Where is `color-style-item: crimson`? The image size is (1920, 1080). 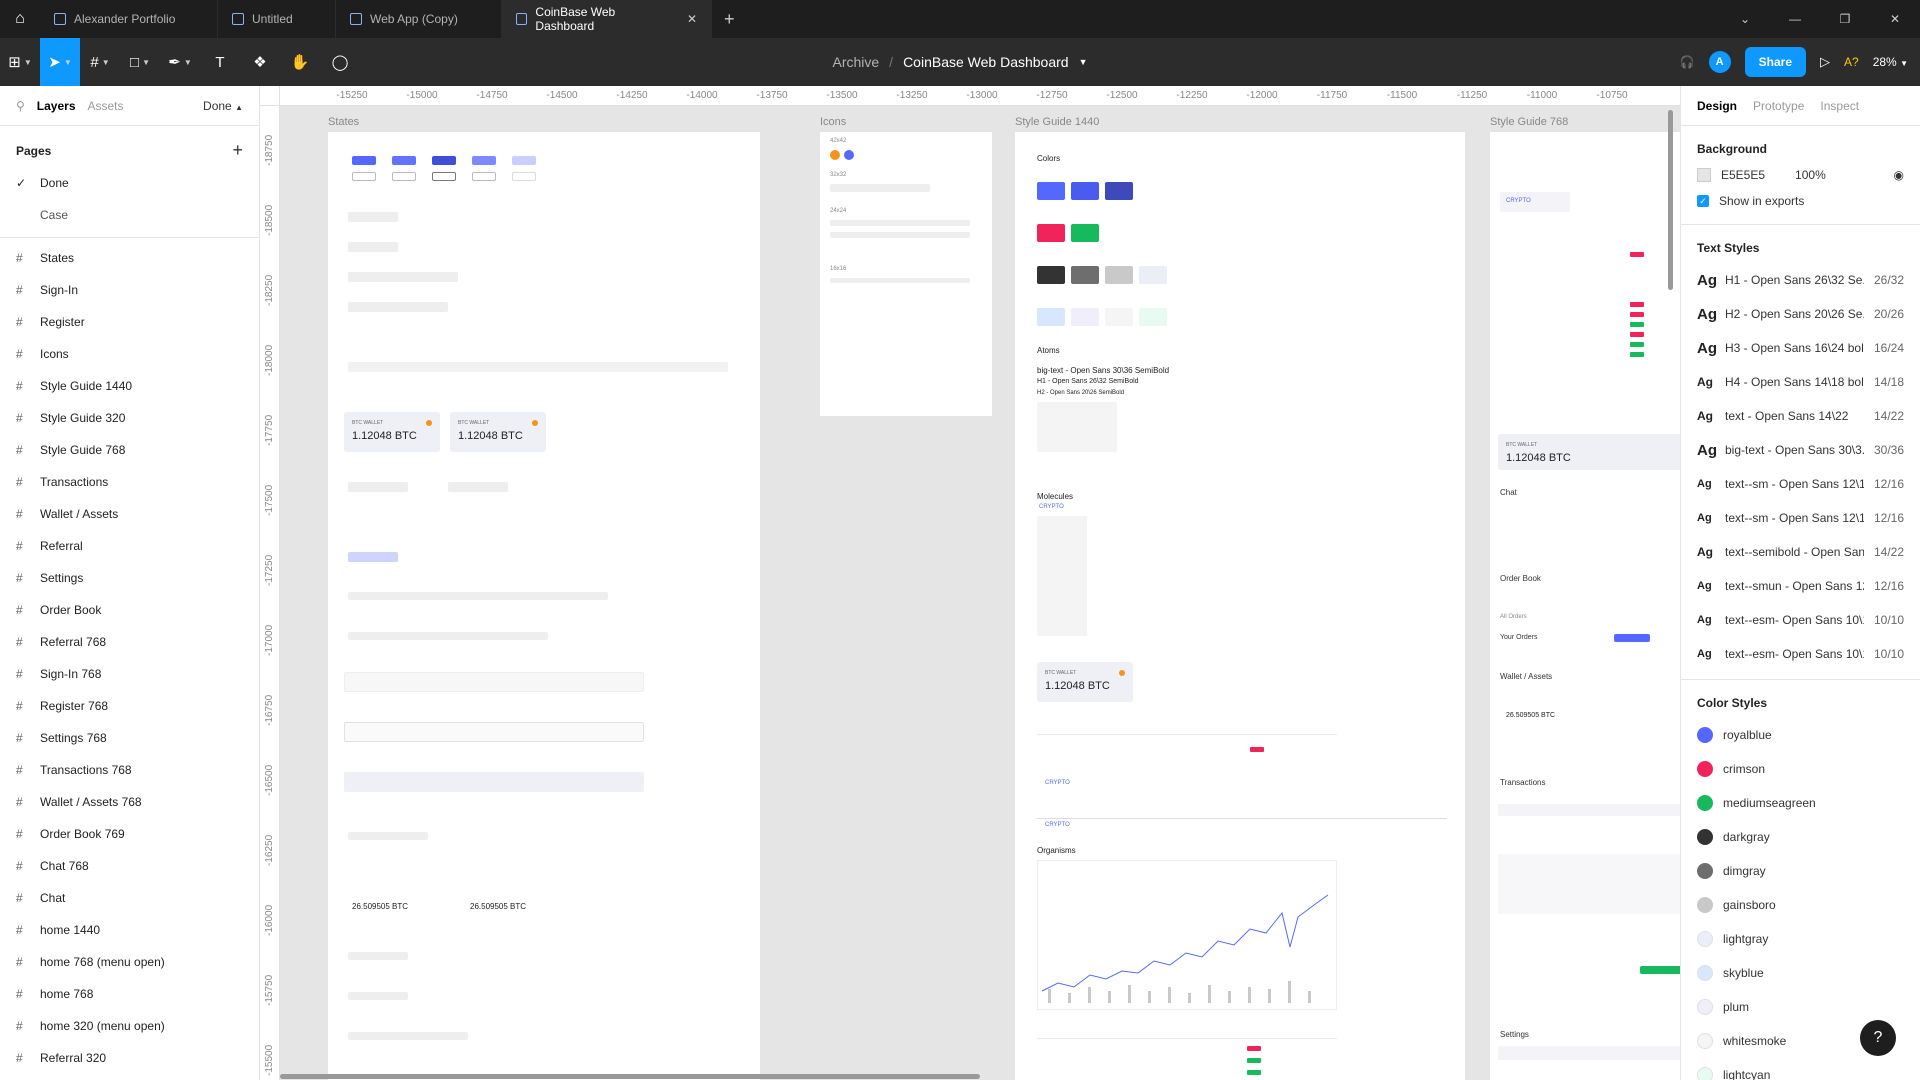
color-style-item: crimson is located at coordinates (1800, 769).